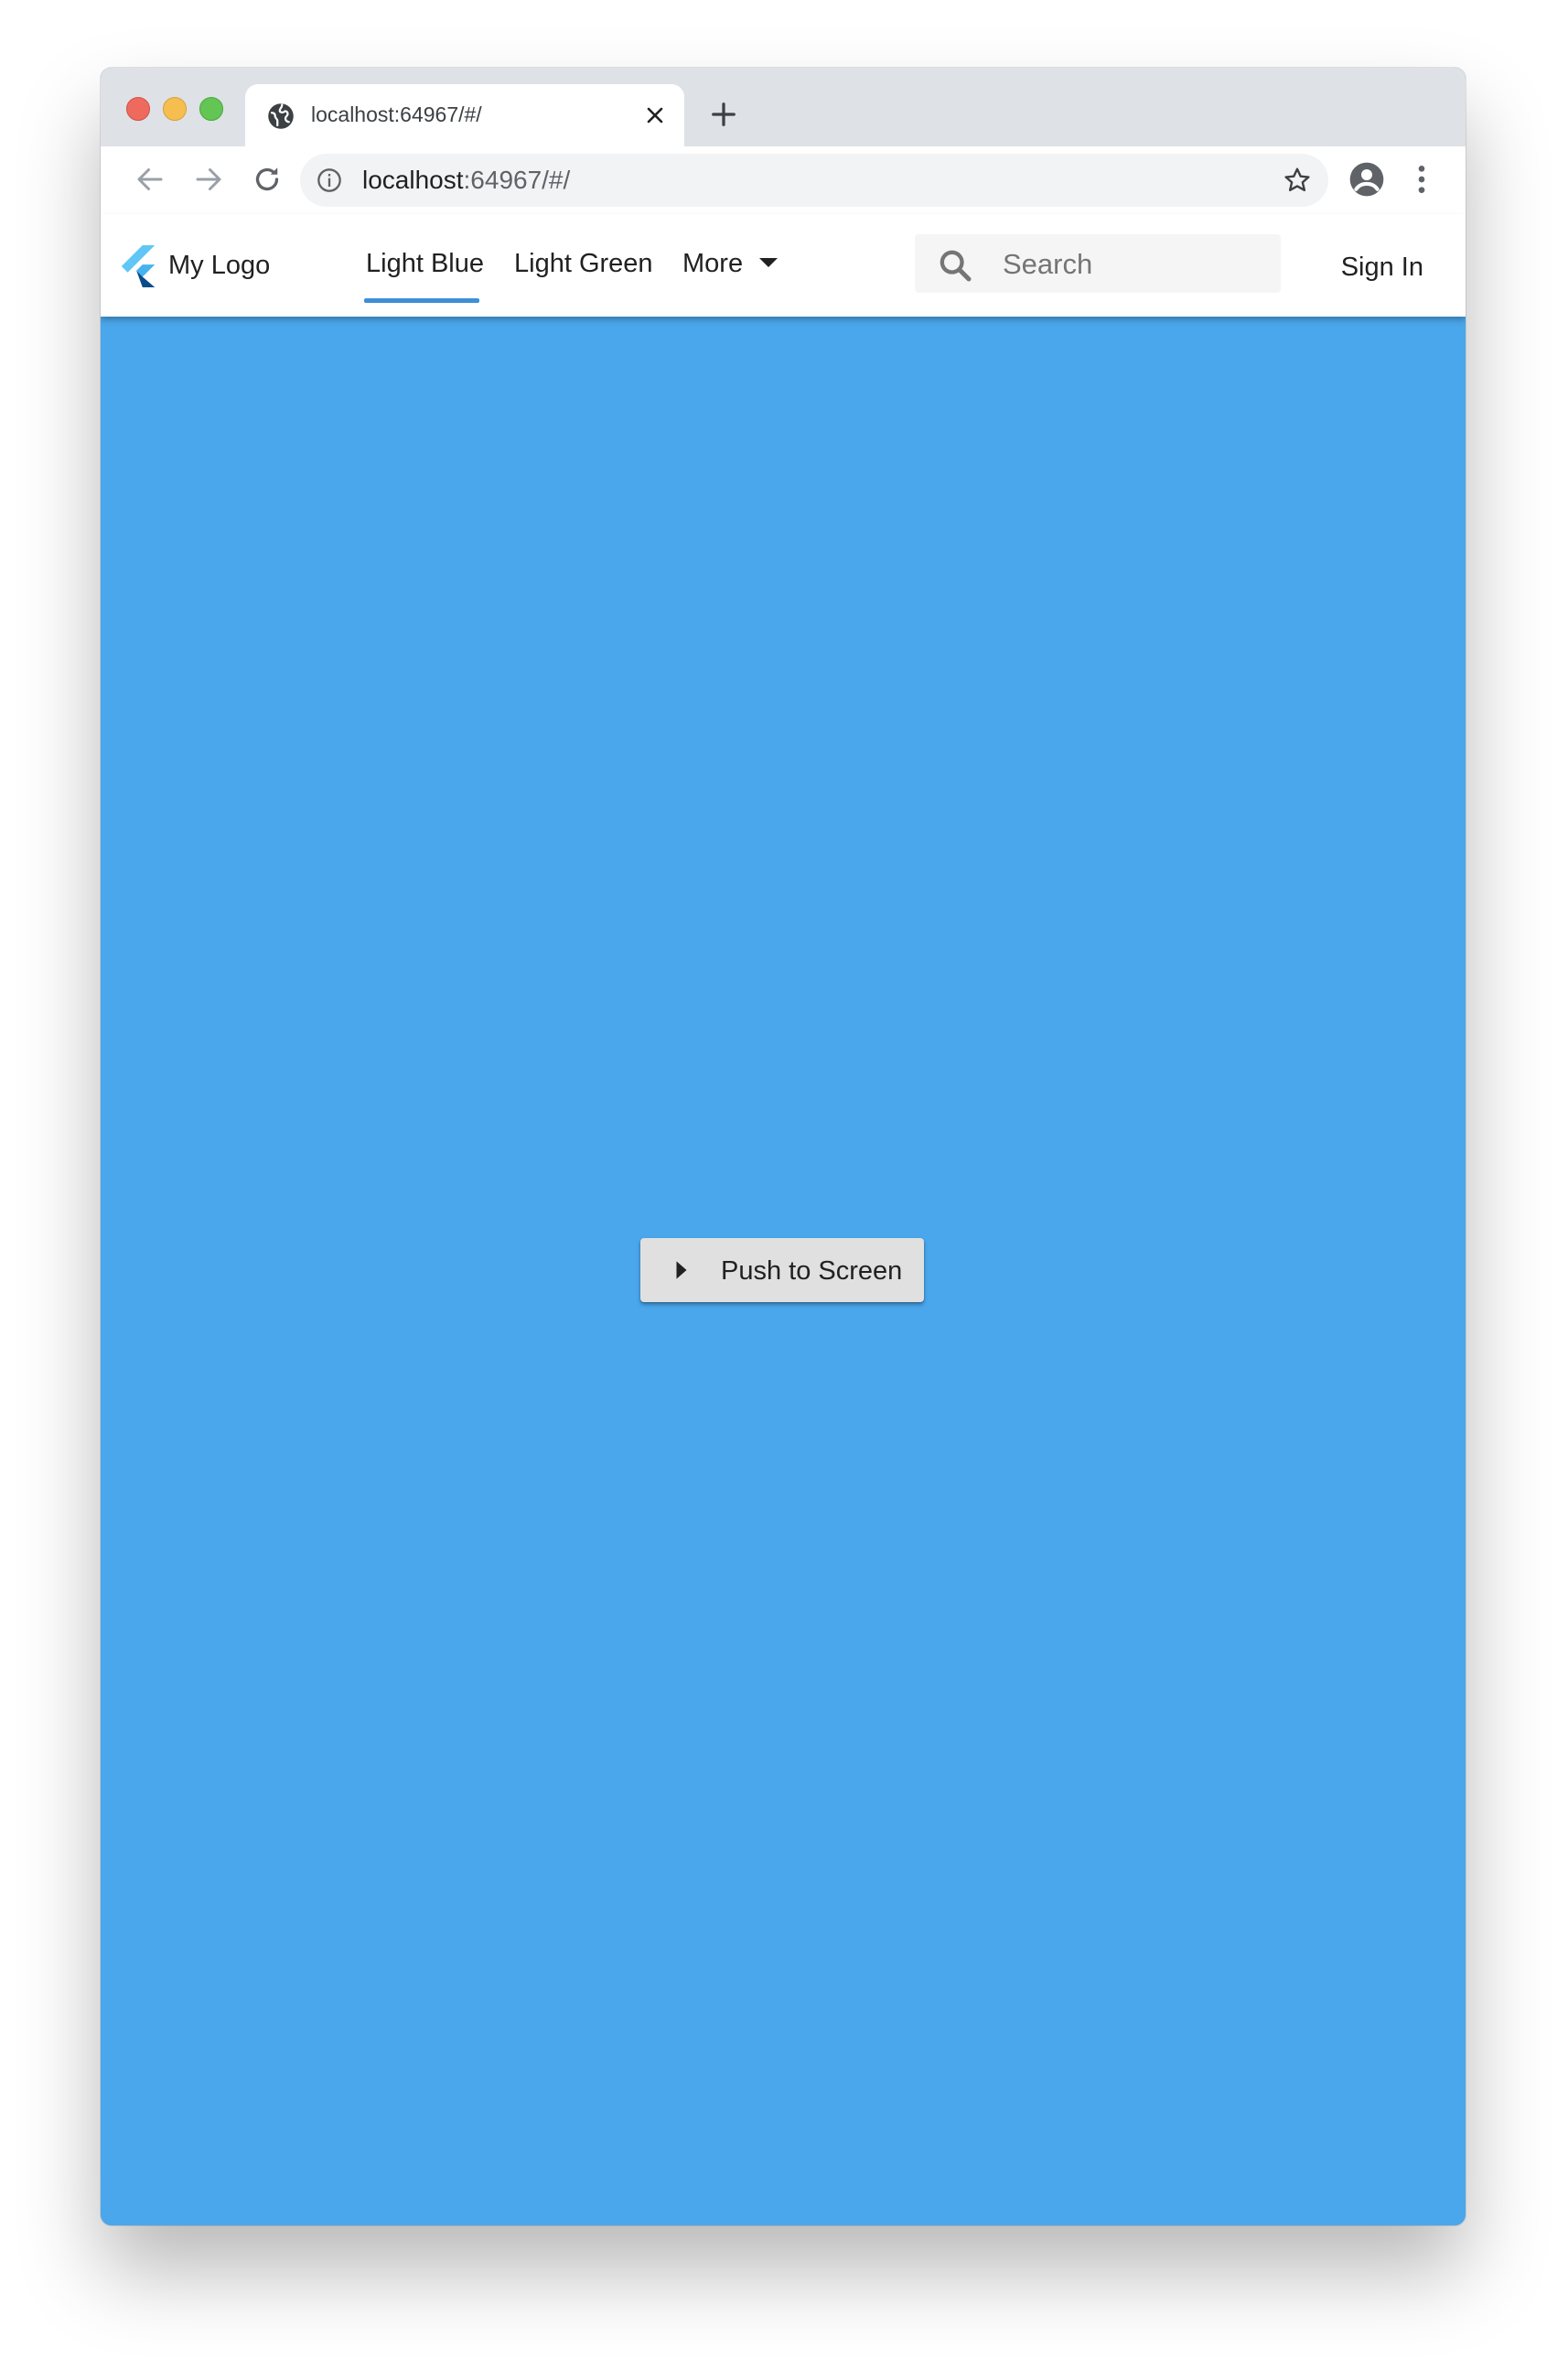  Describe the element at coordinates (208, 179) in the screenshot. I see `forward-arrow-icon` at that location.